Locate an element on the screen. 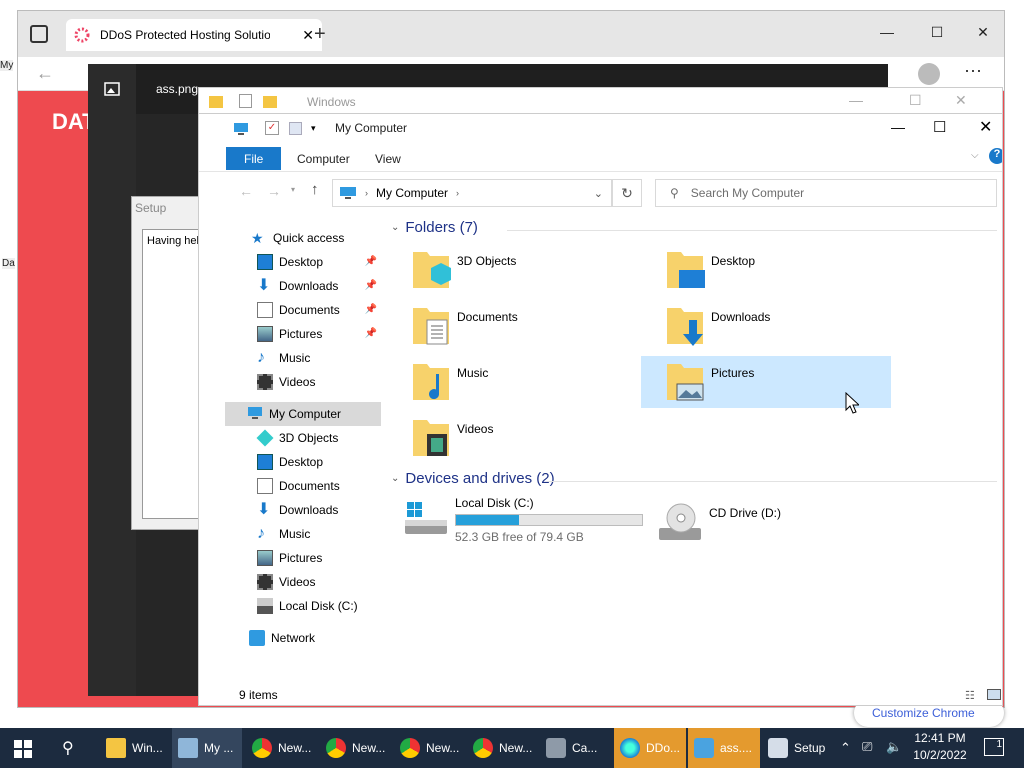 The width and height of the screenshot is (1024, 768). close-tab-icon: ✕ is located at coordinates (308, 35).